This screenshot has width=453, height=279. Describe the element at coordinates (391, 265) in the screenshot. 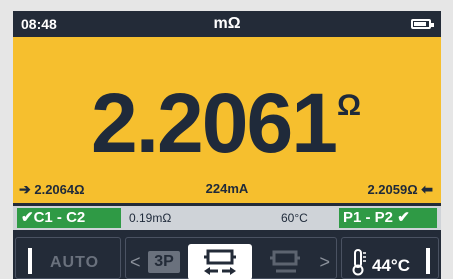

I see `ambient-temperature: 44°C` at that location.